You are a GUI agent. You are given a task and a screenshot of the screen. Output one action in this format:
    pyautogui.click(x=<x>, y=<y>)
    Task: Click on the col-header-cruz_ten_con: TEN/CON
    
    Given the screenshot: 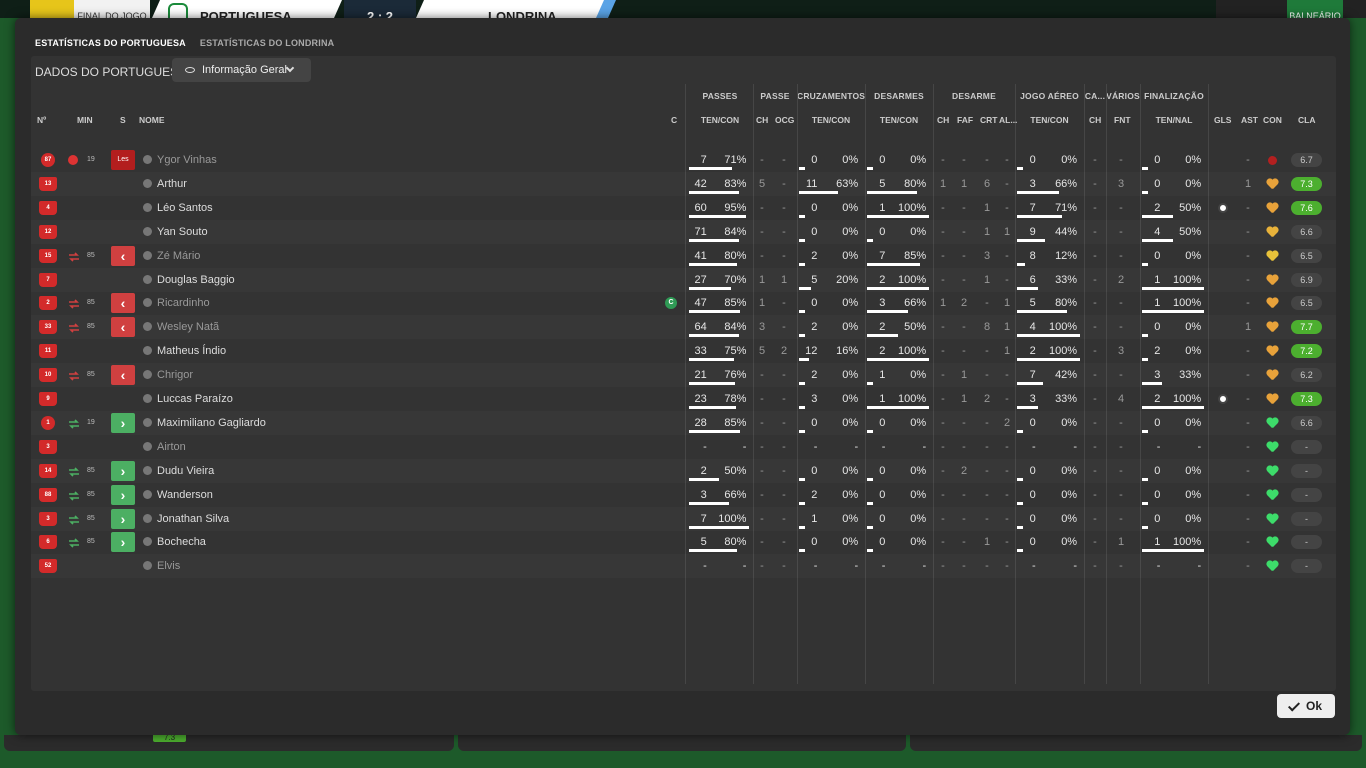 What is the action you would take?
    pyautogui.click(x=831, y=121)
    